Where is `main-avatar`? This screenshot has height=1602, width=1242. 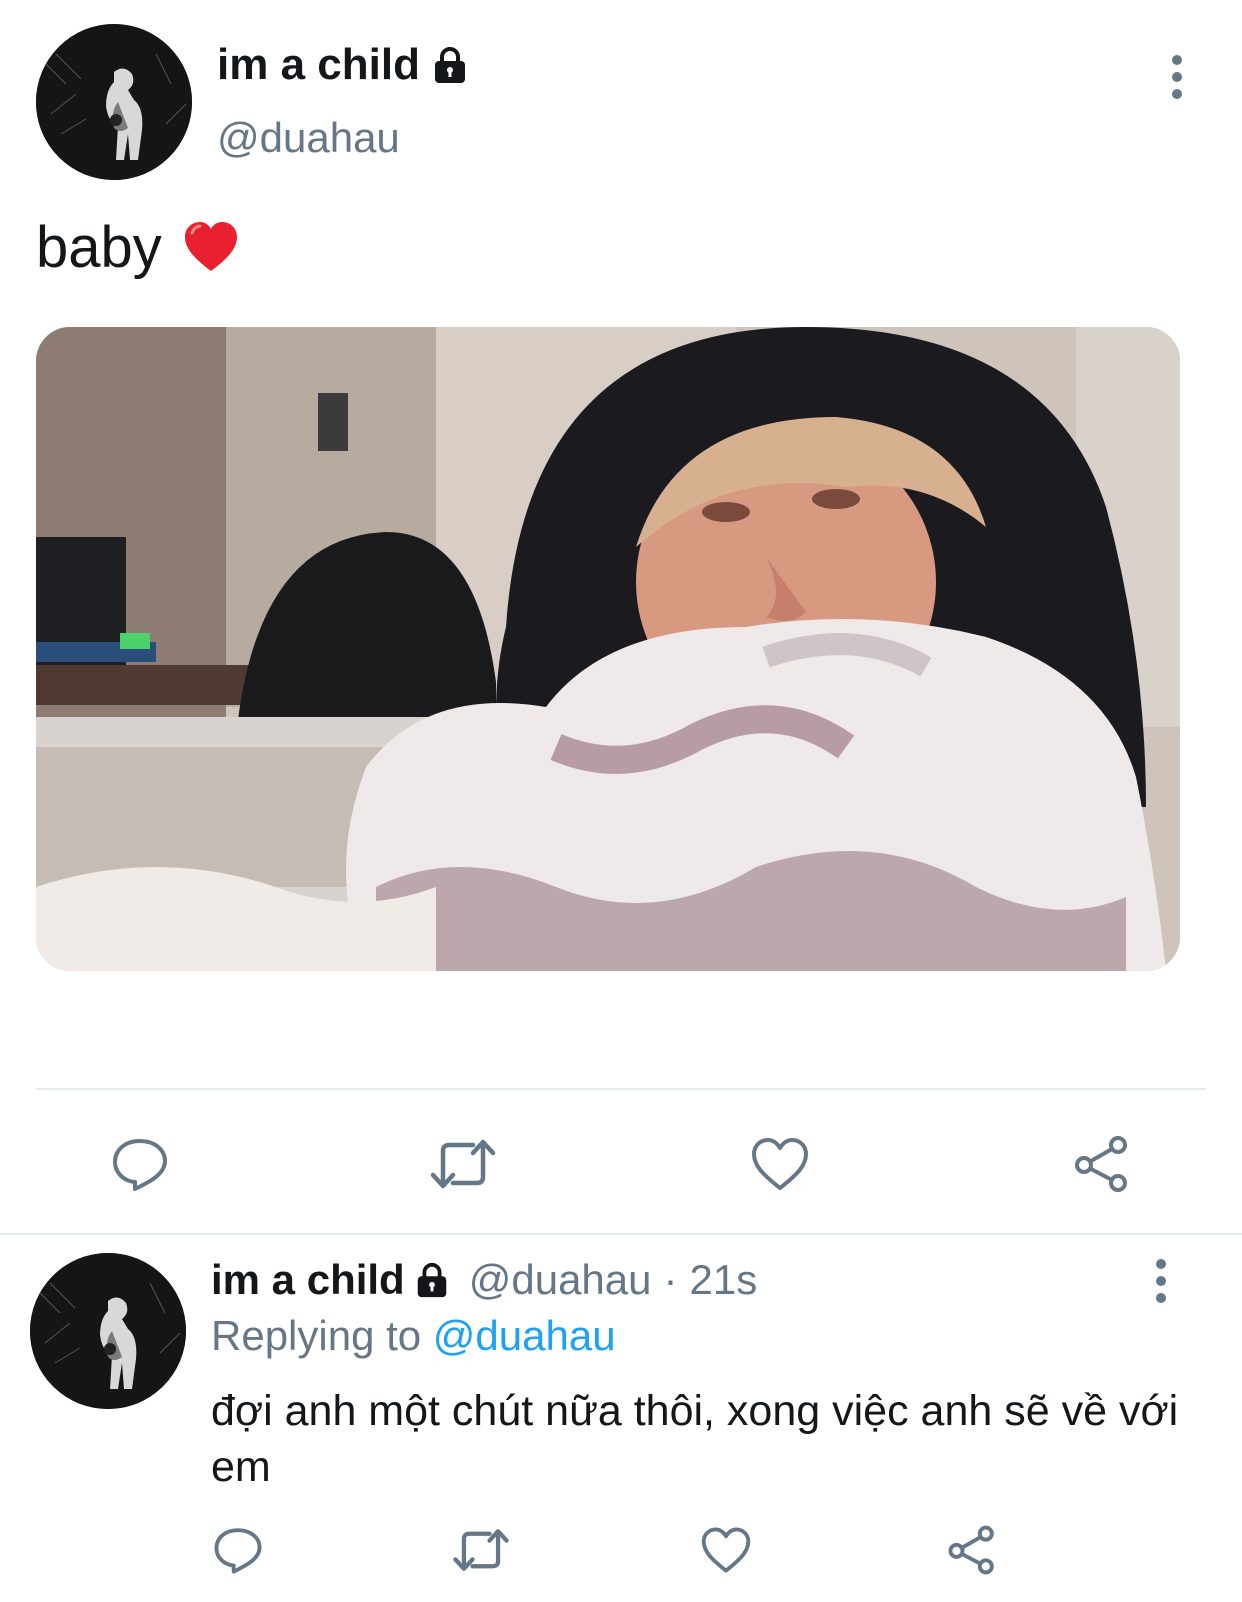 main-avatar is located at coordinates (114, 102).